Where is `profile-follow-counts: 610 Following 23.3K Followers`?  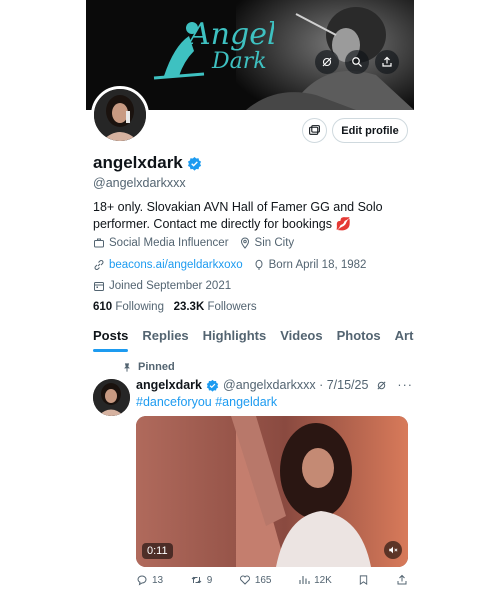
profile-follow-counts: 610 Following 23.3K Followers is located at coordinates (175, 307).